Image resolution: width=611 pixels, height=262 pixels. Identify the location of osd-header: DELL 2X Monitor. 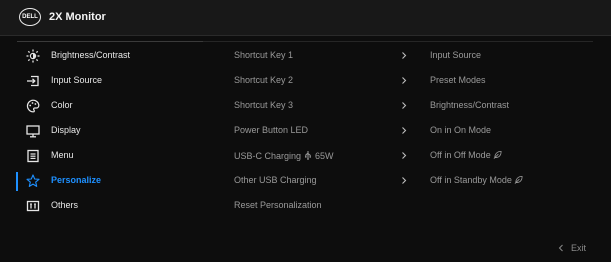
(305, 17).